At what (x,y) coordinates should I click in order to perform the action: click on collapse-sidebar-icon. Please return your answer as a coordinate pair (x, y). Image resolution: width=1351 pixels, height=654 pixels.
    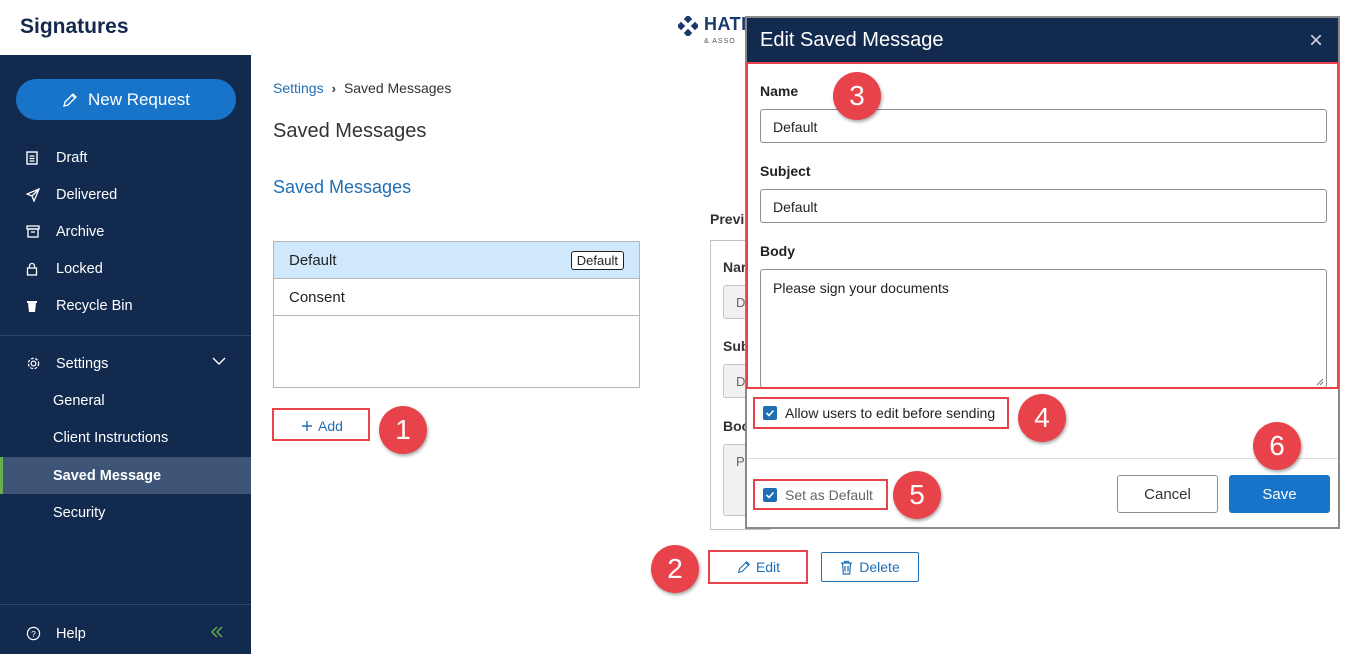
    Looking at the image, I should click on (217, 634).